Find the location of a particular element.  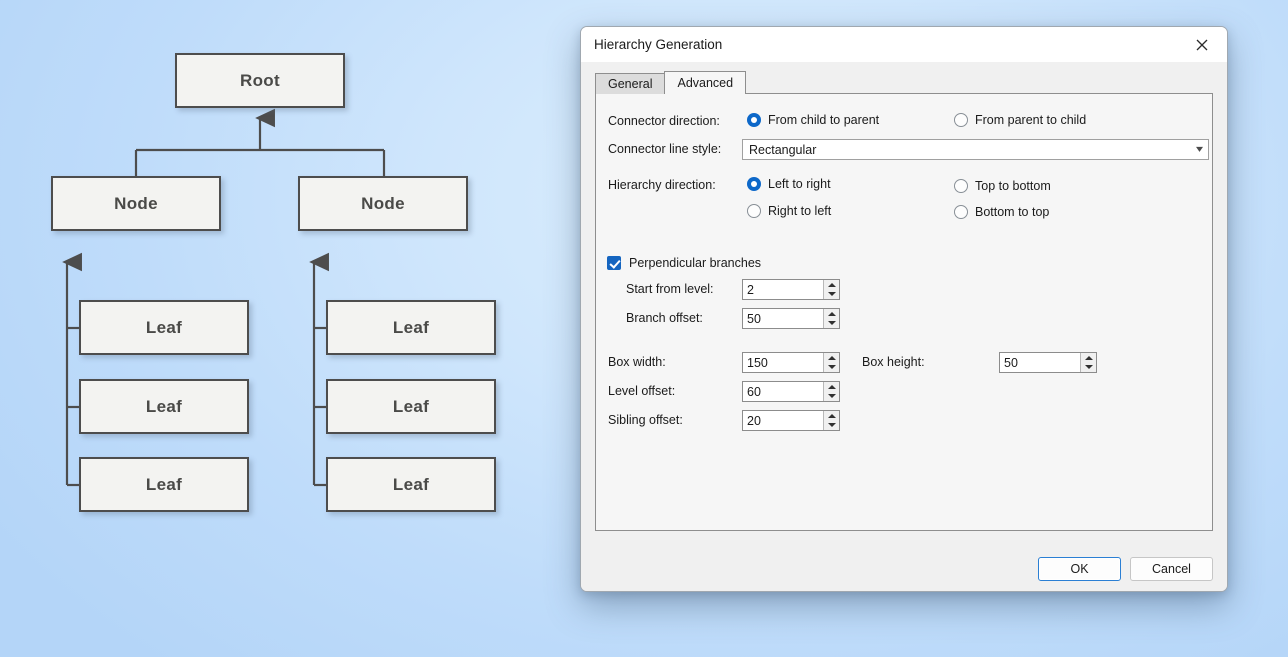

box-width-label-row: Box width: is located at coordinates (637, 362).